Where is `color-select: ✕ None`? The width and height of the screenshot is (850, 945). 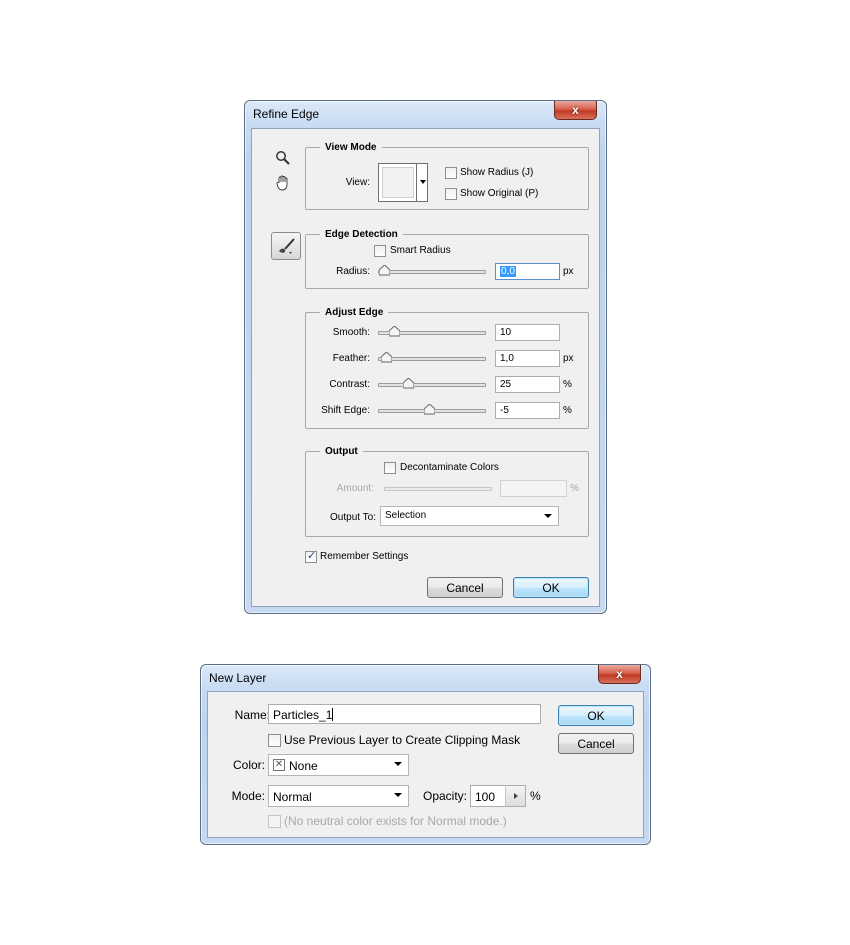 color-select: ✕ None is located at coordinates (338, 765).